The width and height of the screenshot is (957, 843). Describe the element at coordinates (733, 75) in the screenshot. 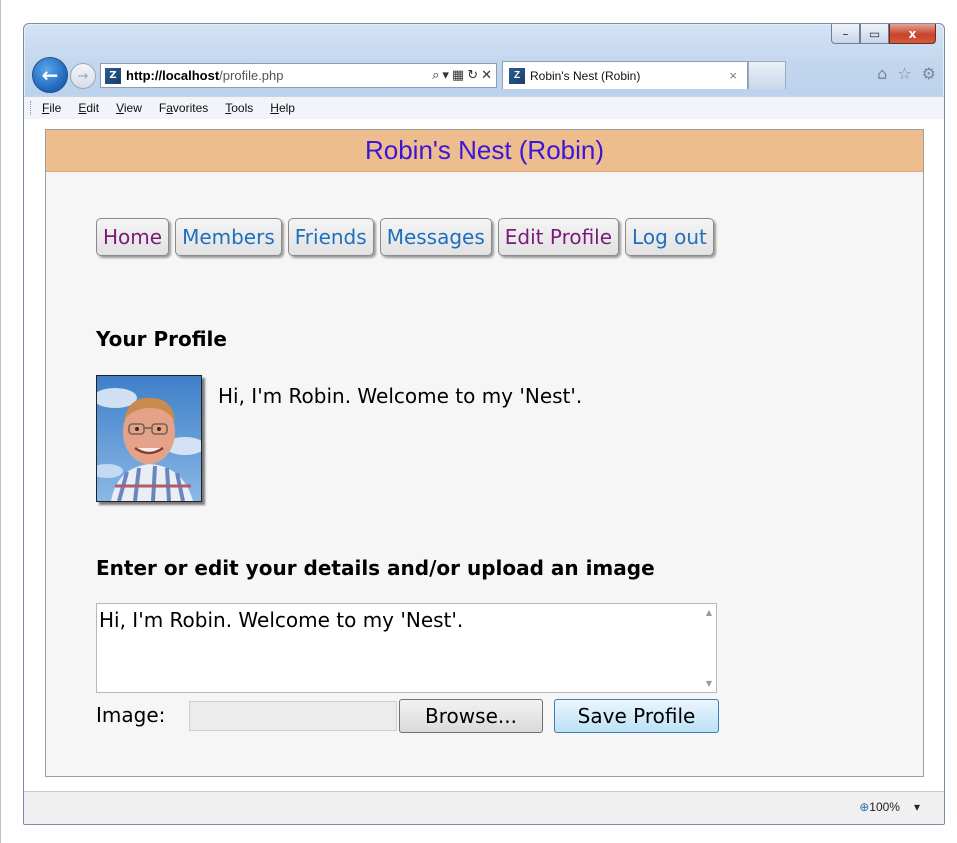

I see `tab-close-icon: ×` at that location.